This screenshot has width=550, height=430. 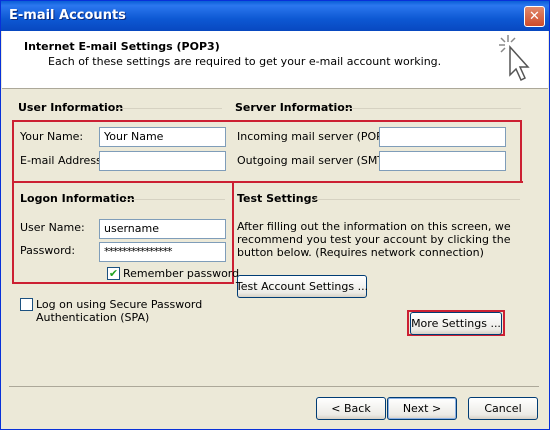 What do you see at coordinates (274, 386) in the screenshot?
I see `footer-divider` at bounding box center [274, 386].